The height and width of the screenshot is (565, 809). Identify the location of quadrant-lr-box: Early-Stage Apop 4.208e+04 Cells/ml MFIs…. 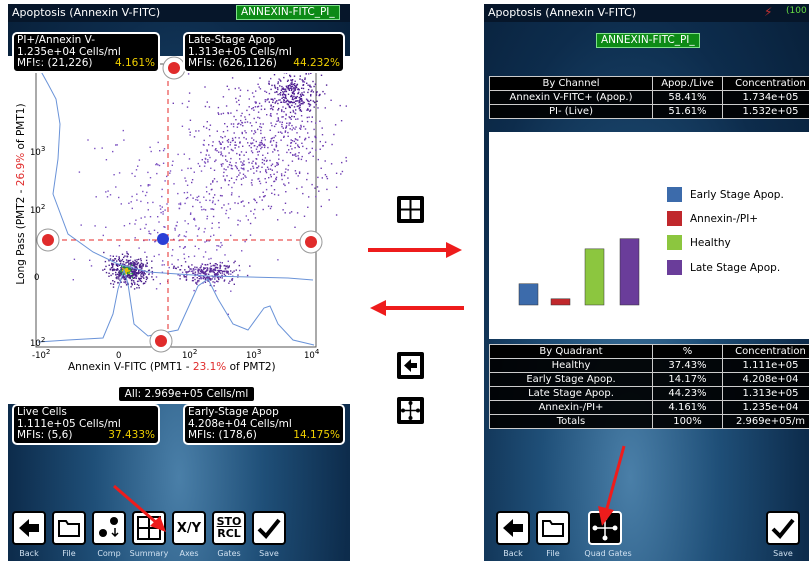
(264, 424).